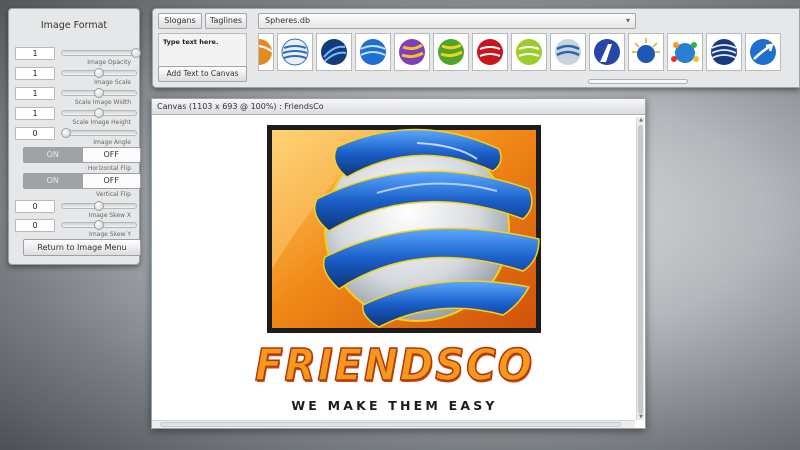  I want to click on database-select-value: Spheres.db, so click(288, 20).